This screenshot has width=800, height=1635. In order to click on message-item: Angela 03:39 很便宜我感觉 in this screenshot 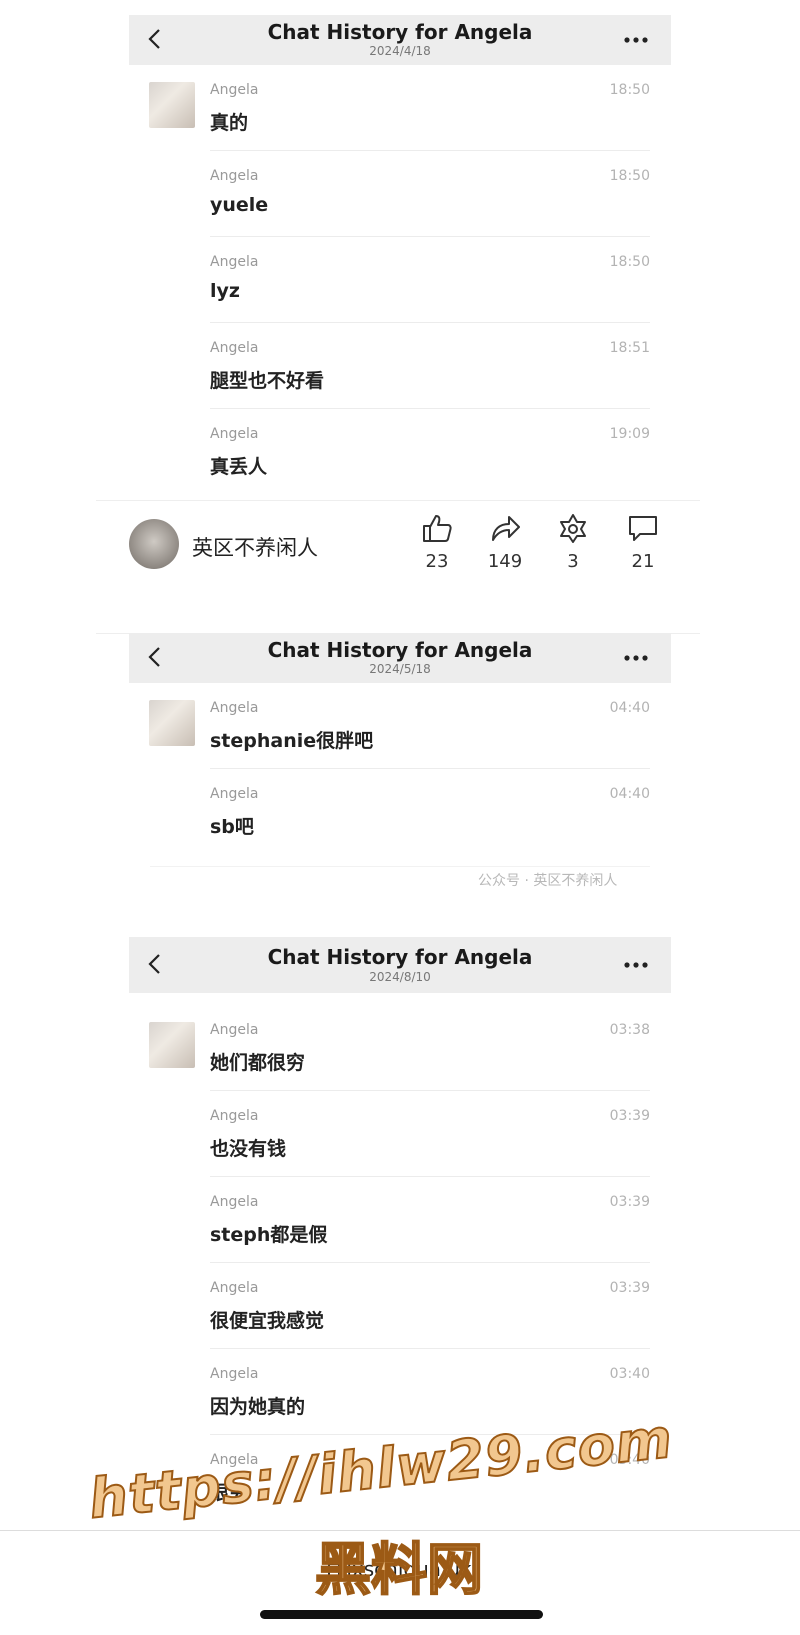, I will do `click(430, 1323)`.